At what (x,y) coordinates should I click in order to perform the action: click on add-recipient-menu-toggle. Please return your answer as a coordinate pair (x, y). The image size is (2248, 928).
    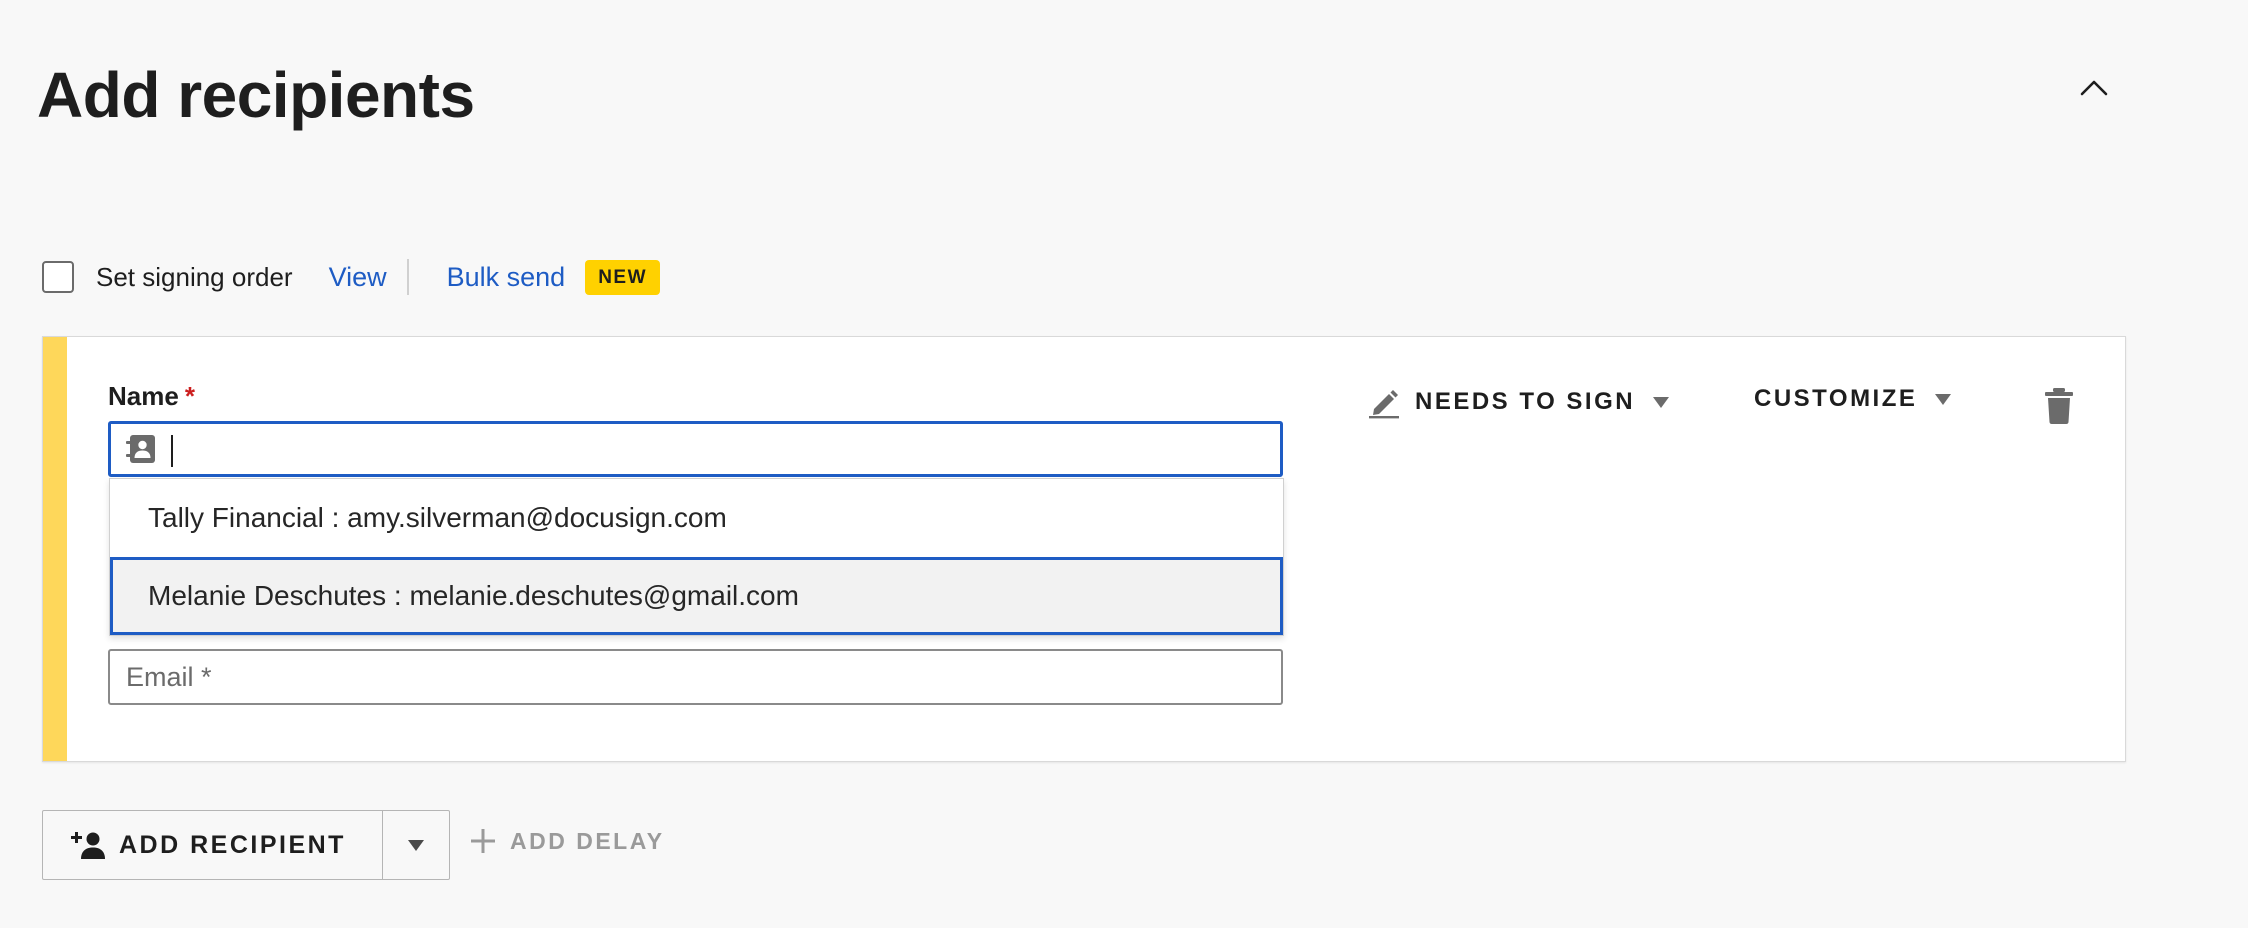
    Looking at the image, I should click on (415, 845).